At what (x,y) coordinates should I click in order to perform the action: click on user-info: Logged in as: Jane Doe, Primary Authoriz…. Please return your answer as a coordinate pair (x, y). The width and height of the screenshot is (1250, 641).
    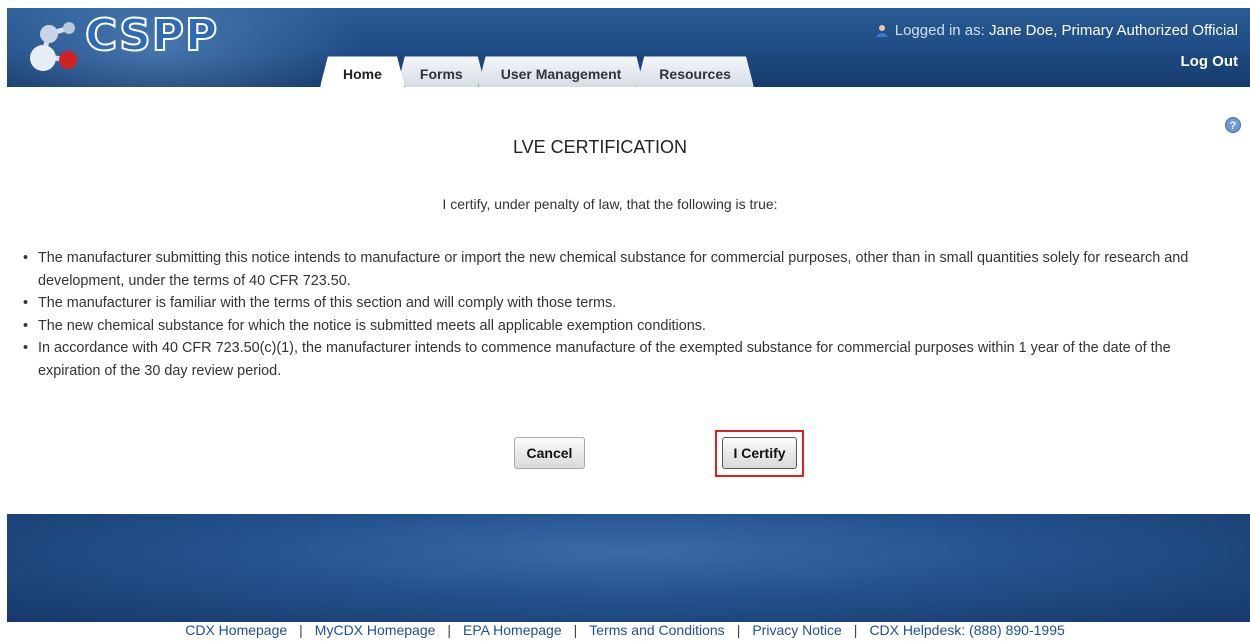
    Looking at the image, I should click on (1056, 30).